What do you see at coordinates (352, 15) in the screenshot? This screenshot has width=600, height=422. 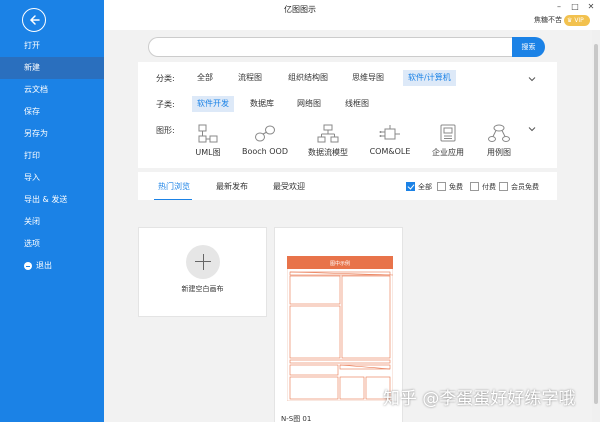 I see `title-bar: 亿图图示 焦糖不苦 ♛ VIP – □ ✕` at bounding box center [352, 15].